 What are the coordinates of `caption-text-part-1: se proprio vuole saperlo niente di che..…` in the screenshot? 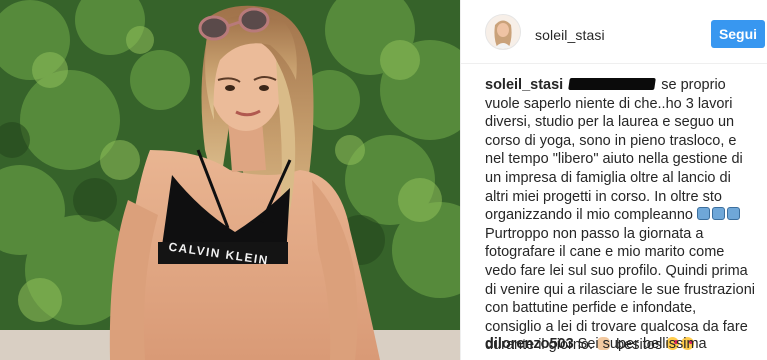 It's located at (614, 150).